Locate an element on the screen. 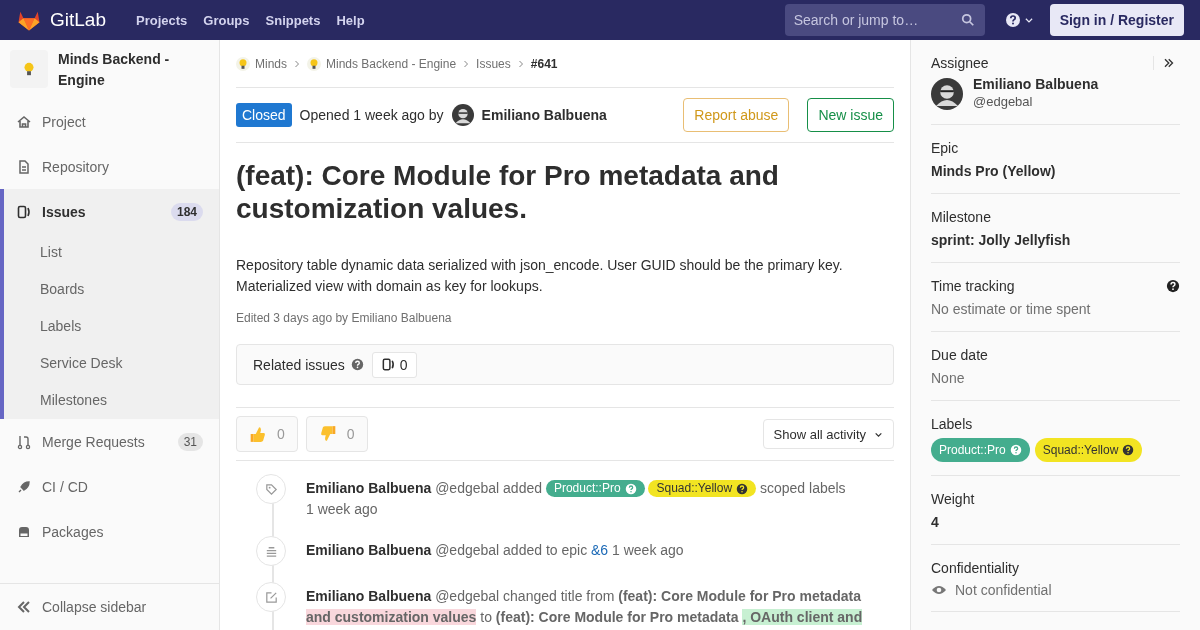  field-label: Labels is located at coordinates (952, 424).